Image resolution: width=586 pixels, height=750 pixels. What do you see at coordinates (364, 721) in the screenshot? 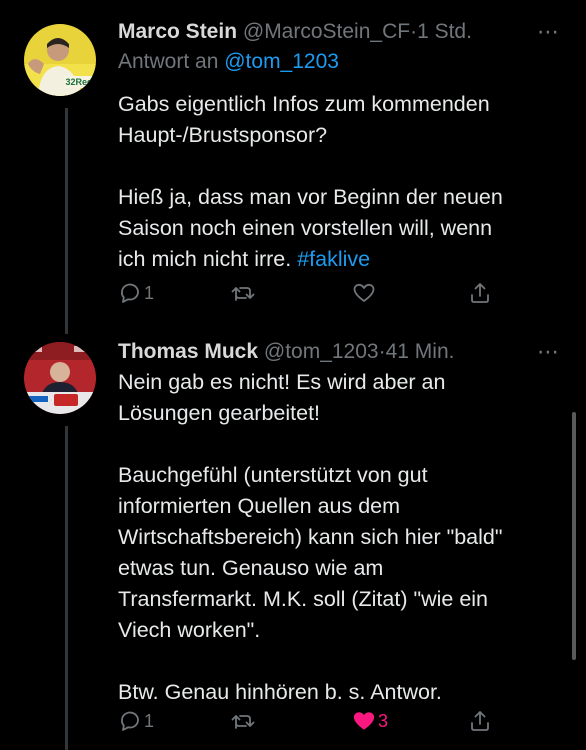
I see `heart-filled-icon` at bounding box center [364, 721].